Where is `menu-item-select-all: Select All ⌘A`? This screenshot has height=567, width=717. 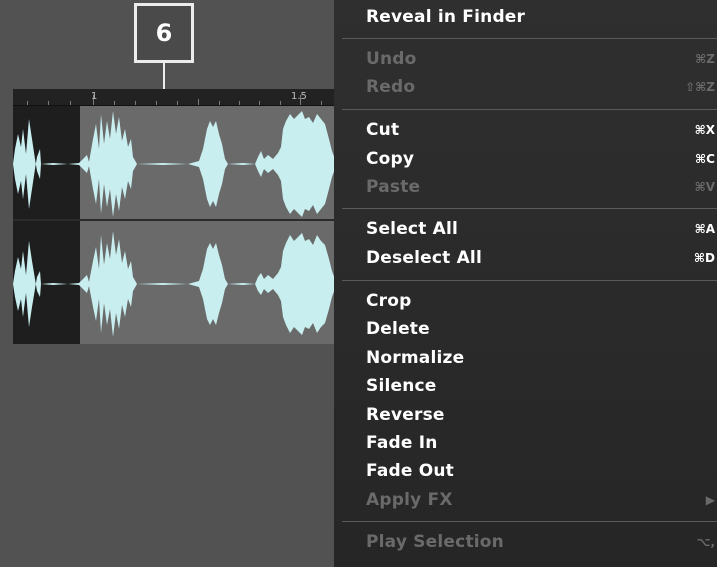 menu-item-select-all: Select All ⌘A is located at coordinates (525, 229).